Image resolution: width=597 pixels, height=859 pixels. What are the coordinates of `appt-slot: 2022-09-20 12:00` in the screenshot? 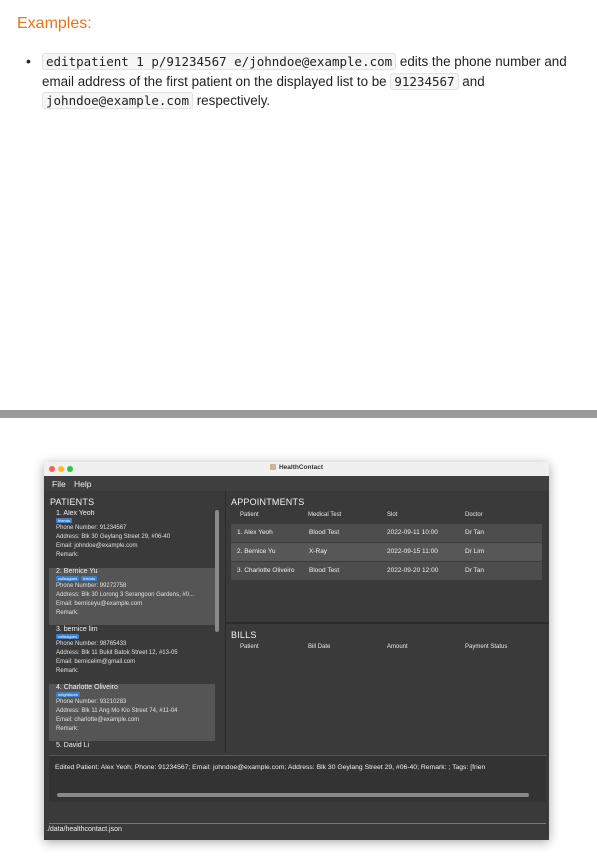 It's located at (413, 570).